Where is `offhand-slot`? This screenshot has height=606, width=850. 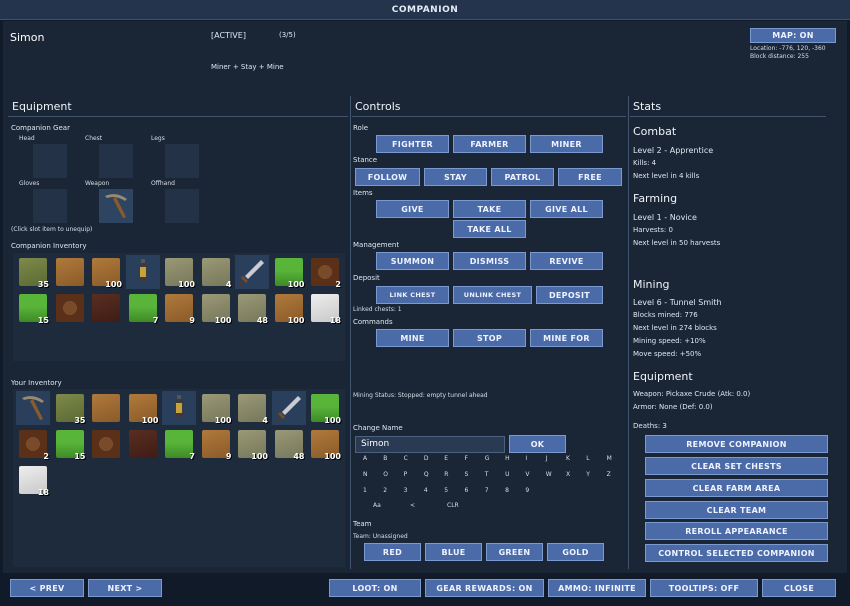
offhand-slot is located at coordinates (182, 206).